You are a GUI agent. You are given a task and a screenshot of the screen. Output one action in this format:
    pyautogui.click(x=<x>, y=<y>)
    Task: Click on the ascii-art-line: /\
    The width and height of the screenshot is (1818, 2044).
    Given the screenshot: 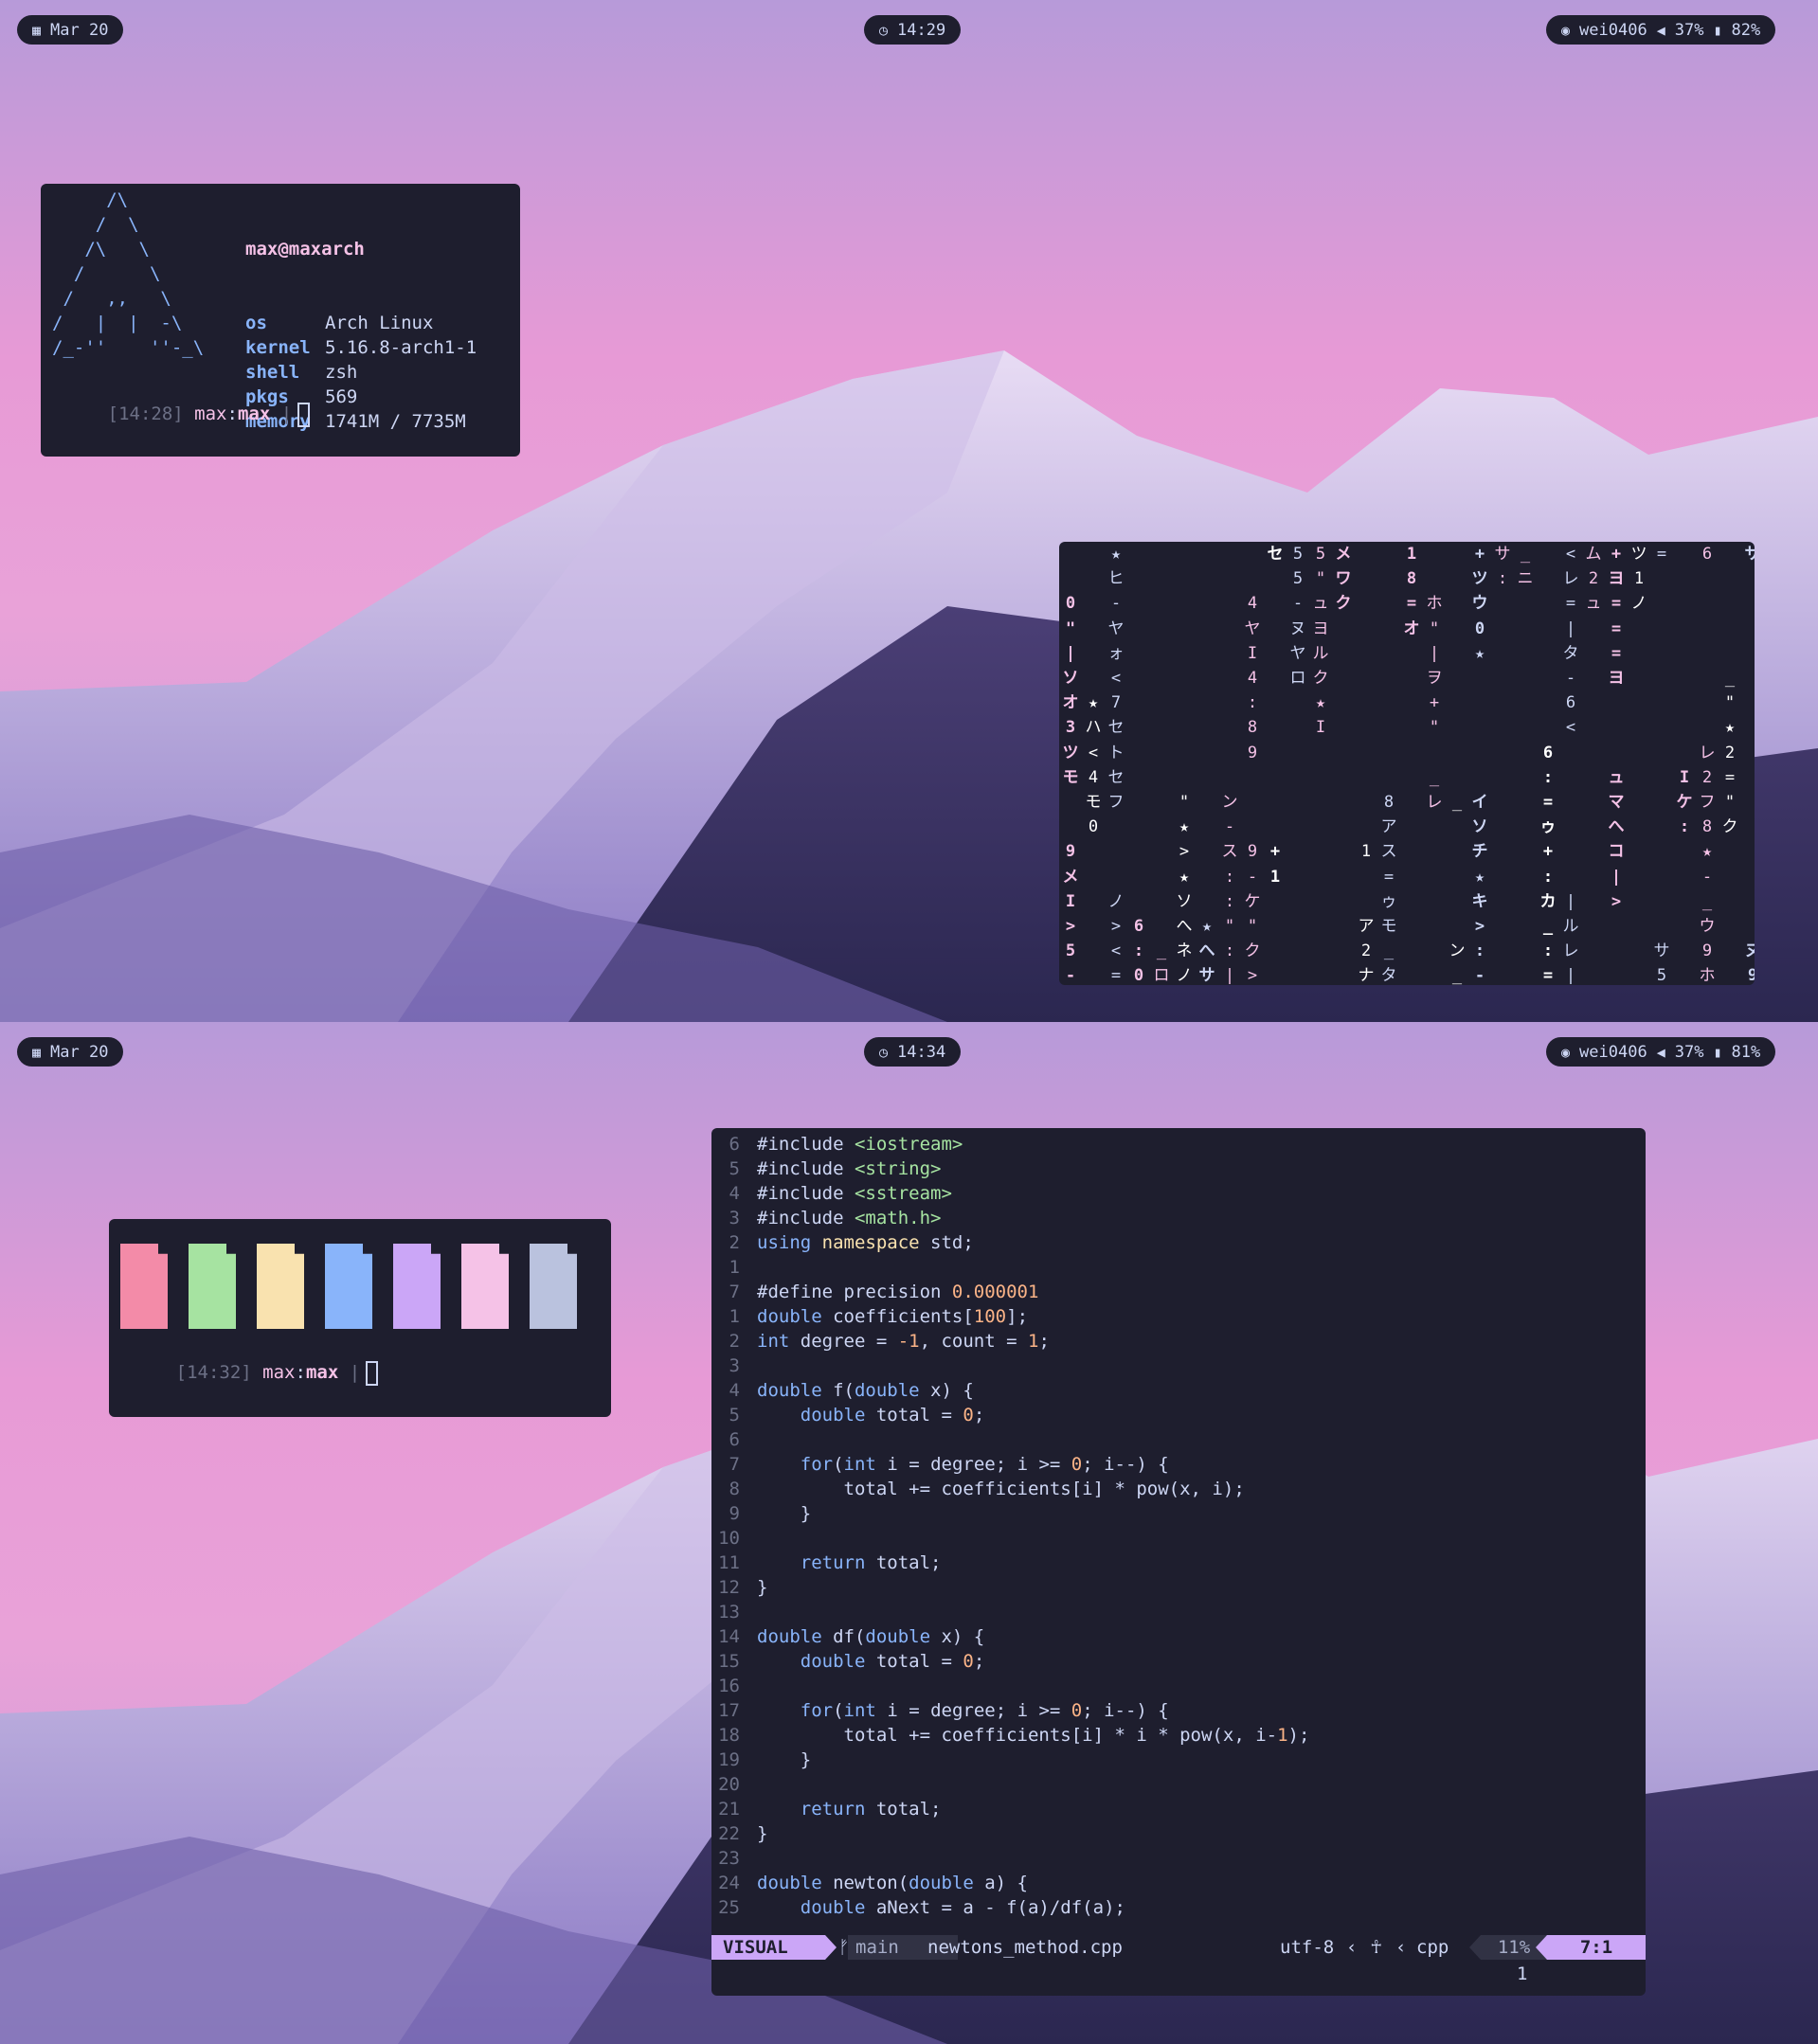 What is the action you would take?
    pyautogui.click(x=90, y=199)
    